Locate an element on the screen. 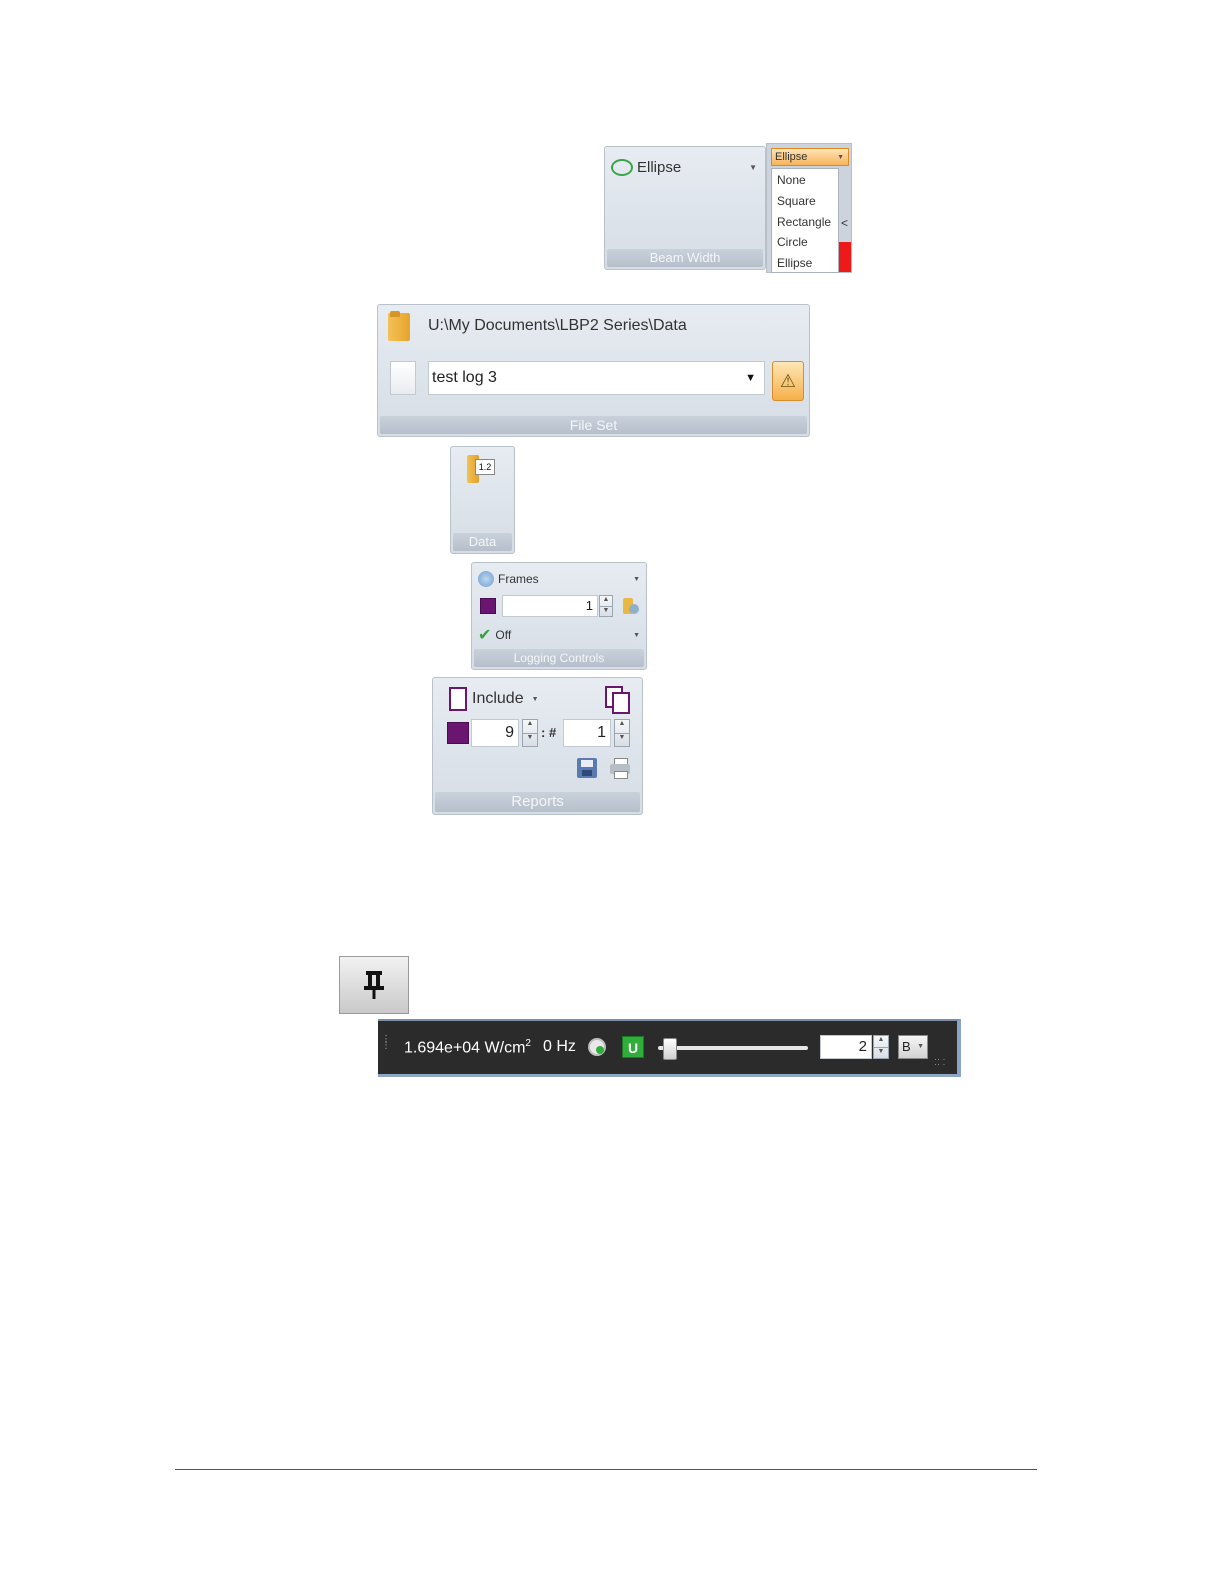 The width and height of the screenshot is (1224, 1584). warning-button: ⚠ is located at coordinates (788, 381).